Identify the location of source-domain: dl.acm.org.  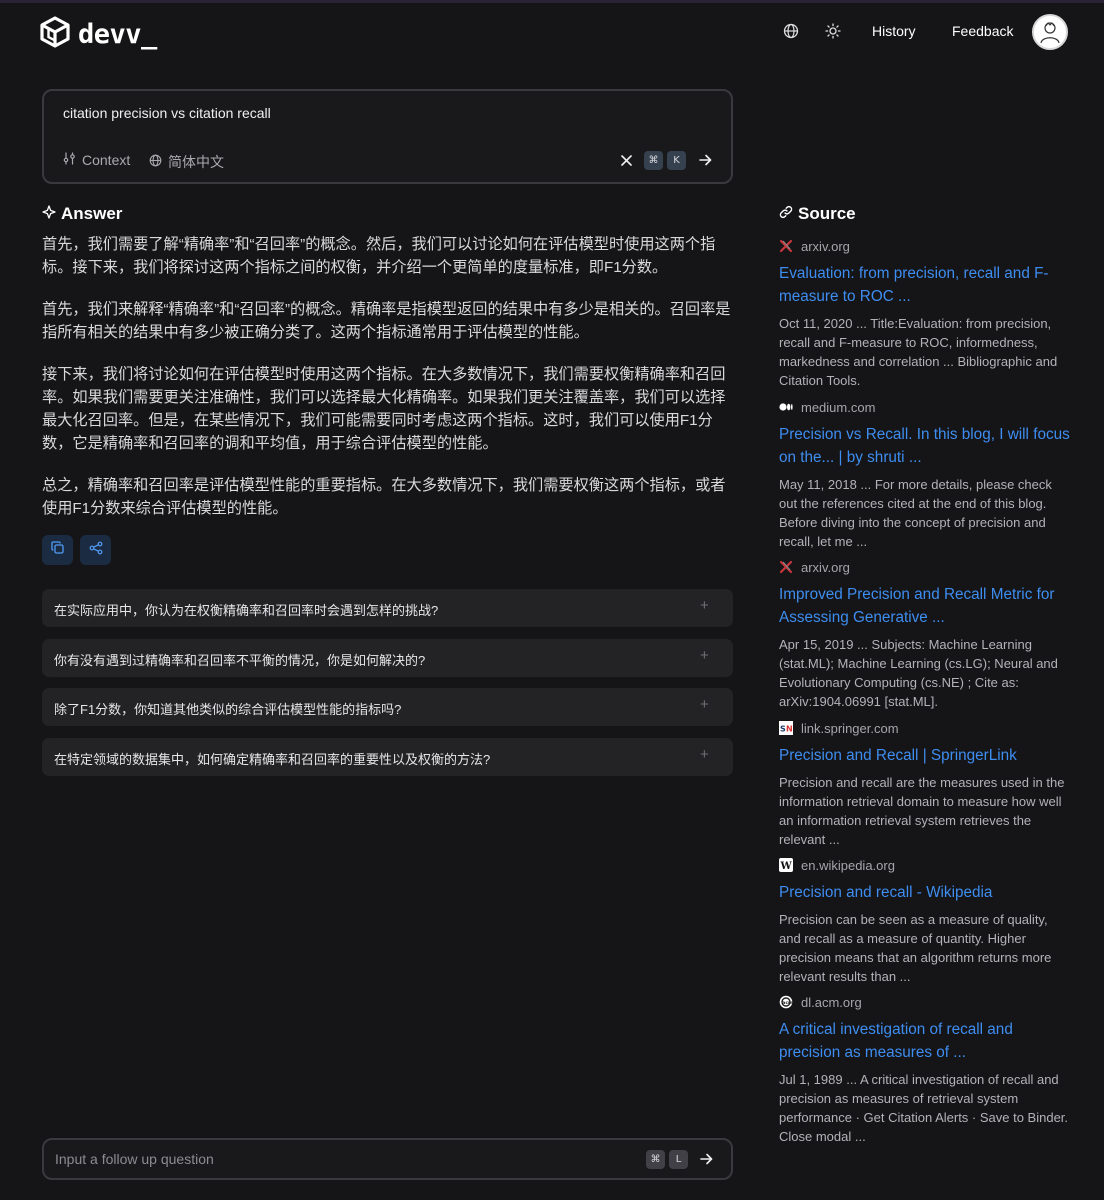
(831, 1002).